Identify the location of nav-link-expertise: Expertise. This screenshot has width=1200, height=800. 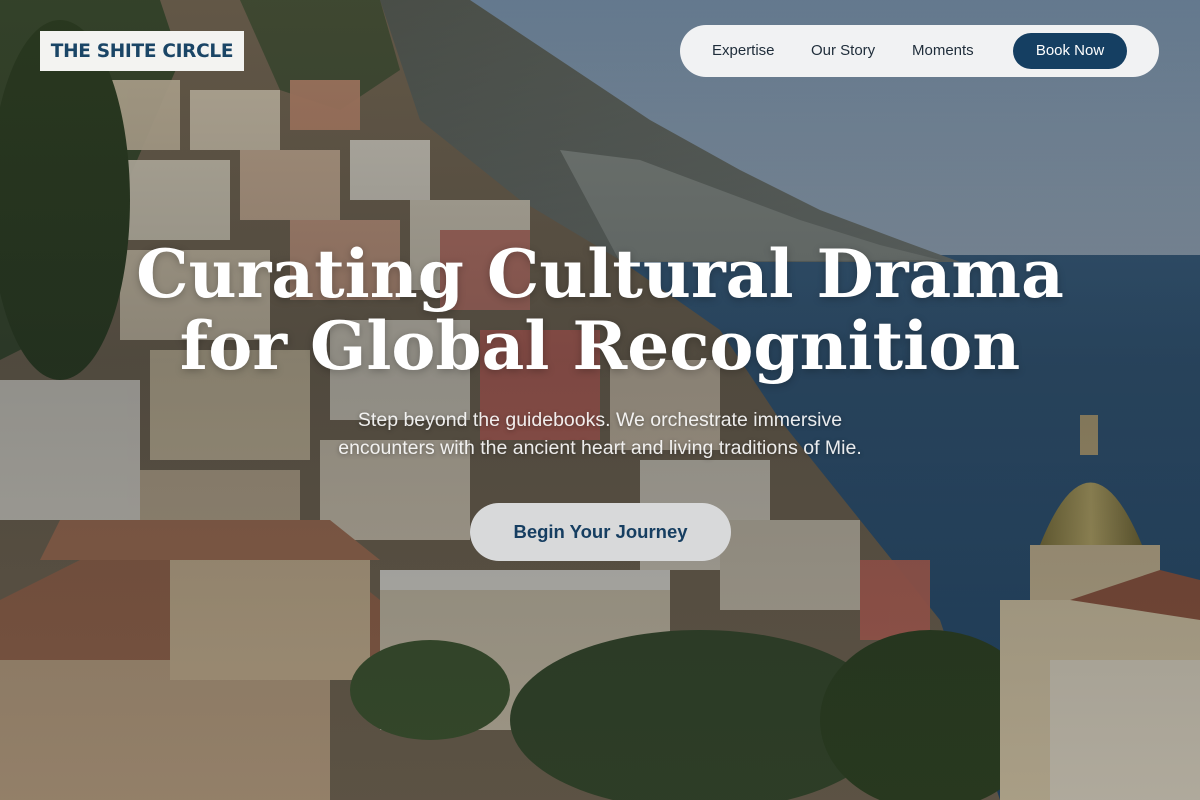
(743, 51).